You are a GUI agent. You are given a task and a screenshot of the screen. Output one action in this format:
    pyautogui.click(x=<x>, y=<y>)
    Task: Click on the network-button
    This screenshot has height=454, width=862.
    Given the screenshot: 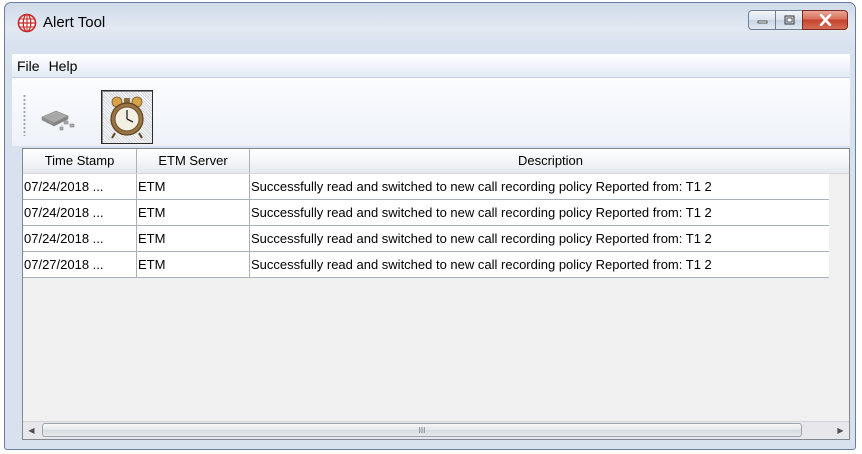 What is the action you would take?
    pyautogui.click(x=60, y=117)
    